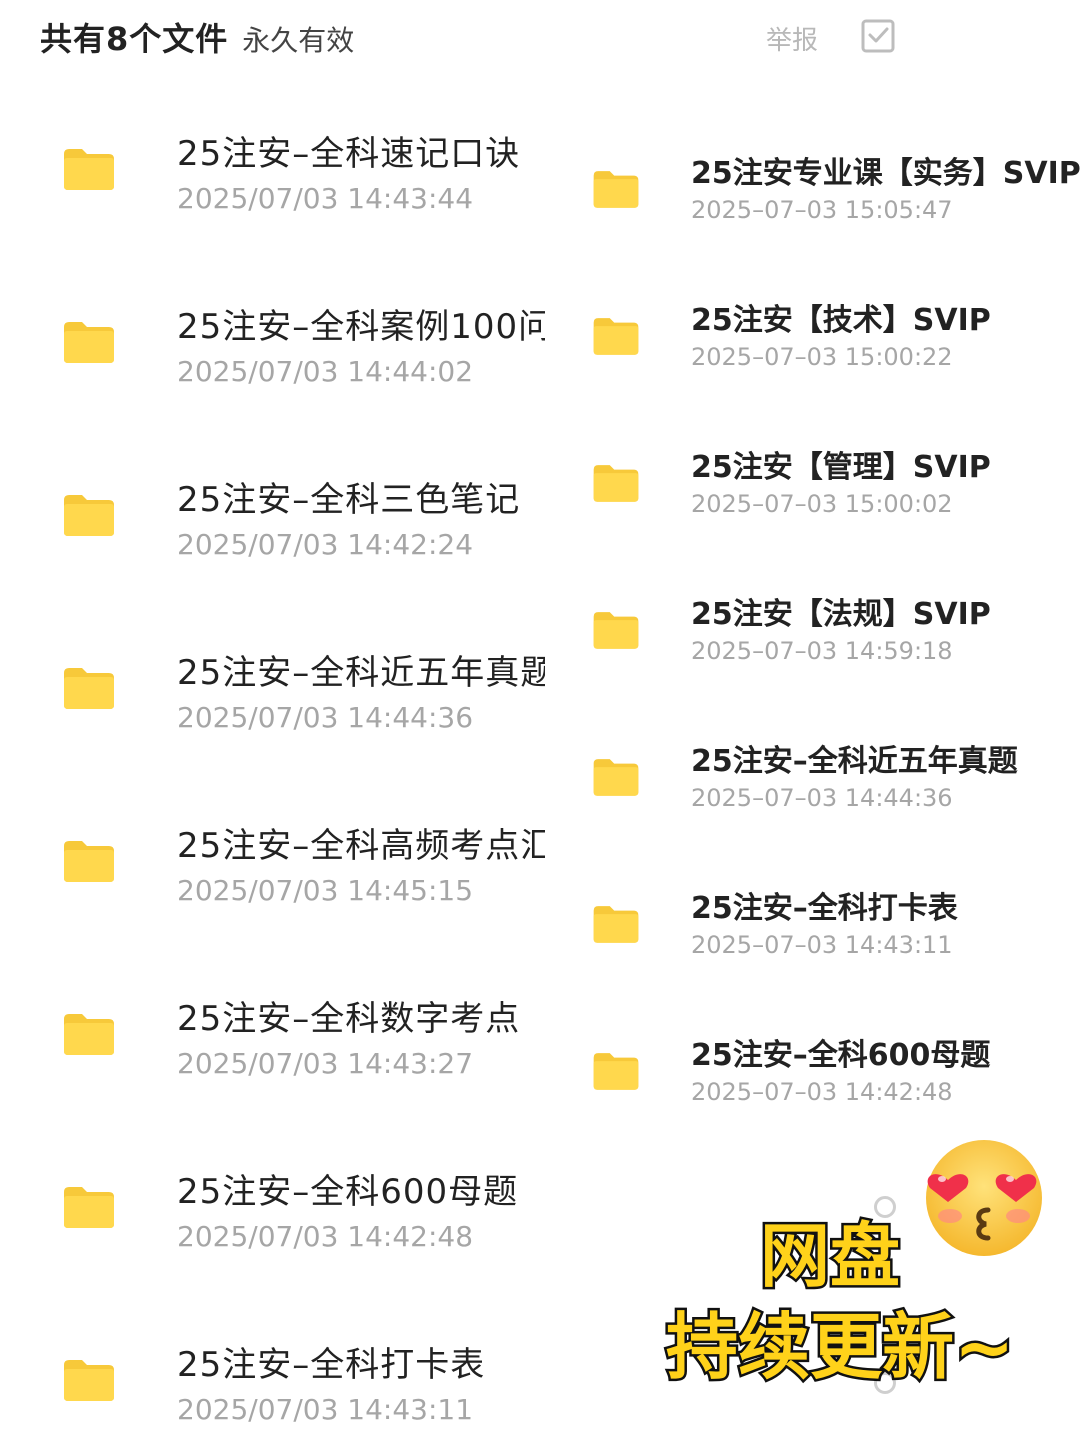 Image resolution: width=1080 pixels, height=1440 pixels. I want to click on file-timestamp: 2025/07/03 14:42:24, so click(325, 544).